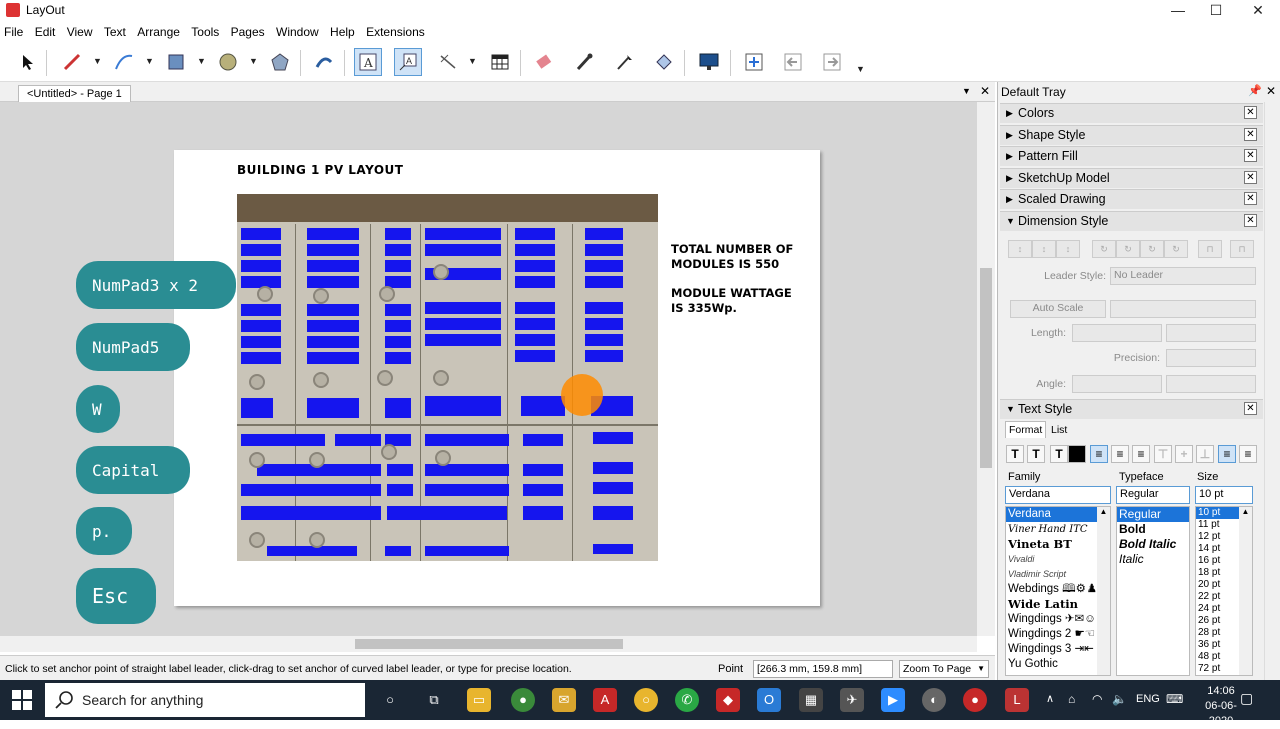  What do you see at coordinates (861, 69) in the screenshot?
I see `toolbar-overflow-icon: ▼` at bounding box center [861, 69].